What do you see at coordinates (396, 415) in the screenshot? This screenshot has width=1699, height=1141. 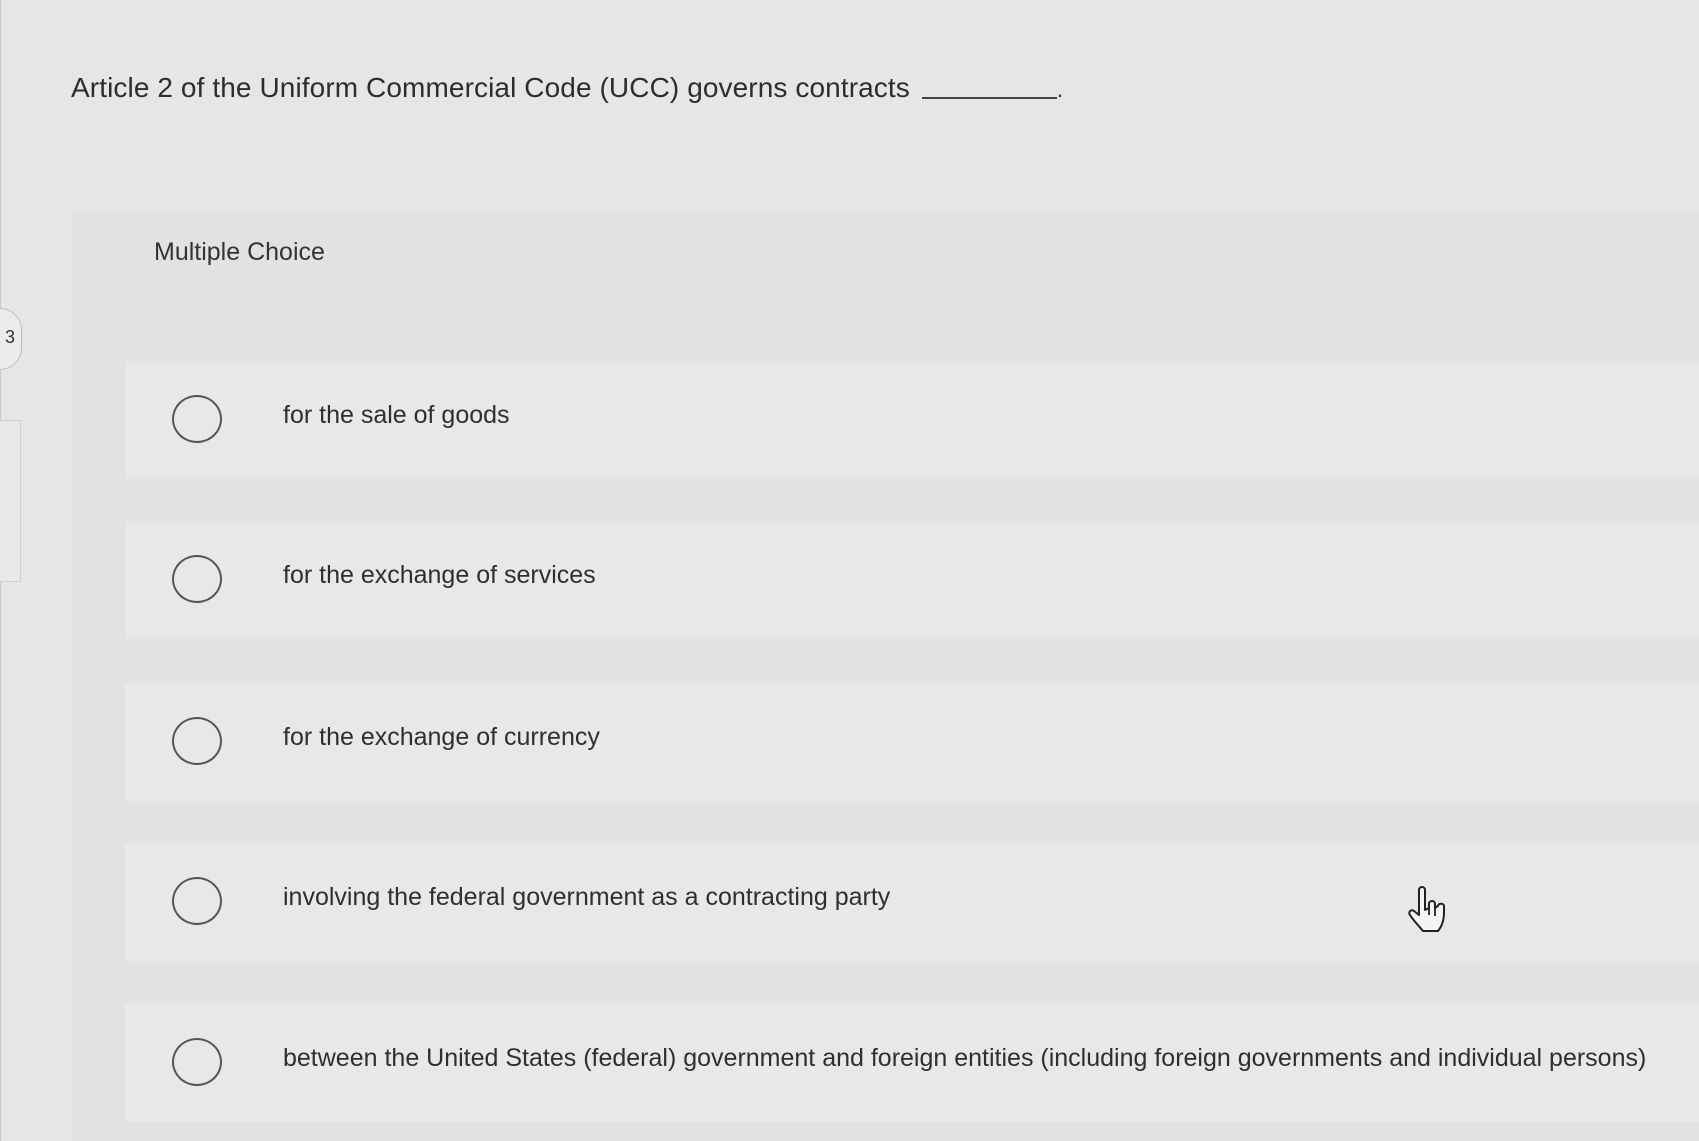 I see `option-text-1: for the sale of goods` at bounding box center [396, 415].